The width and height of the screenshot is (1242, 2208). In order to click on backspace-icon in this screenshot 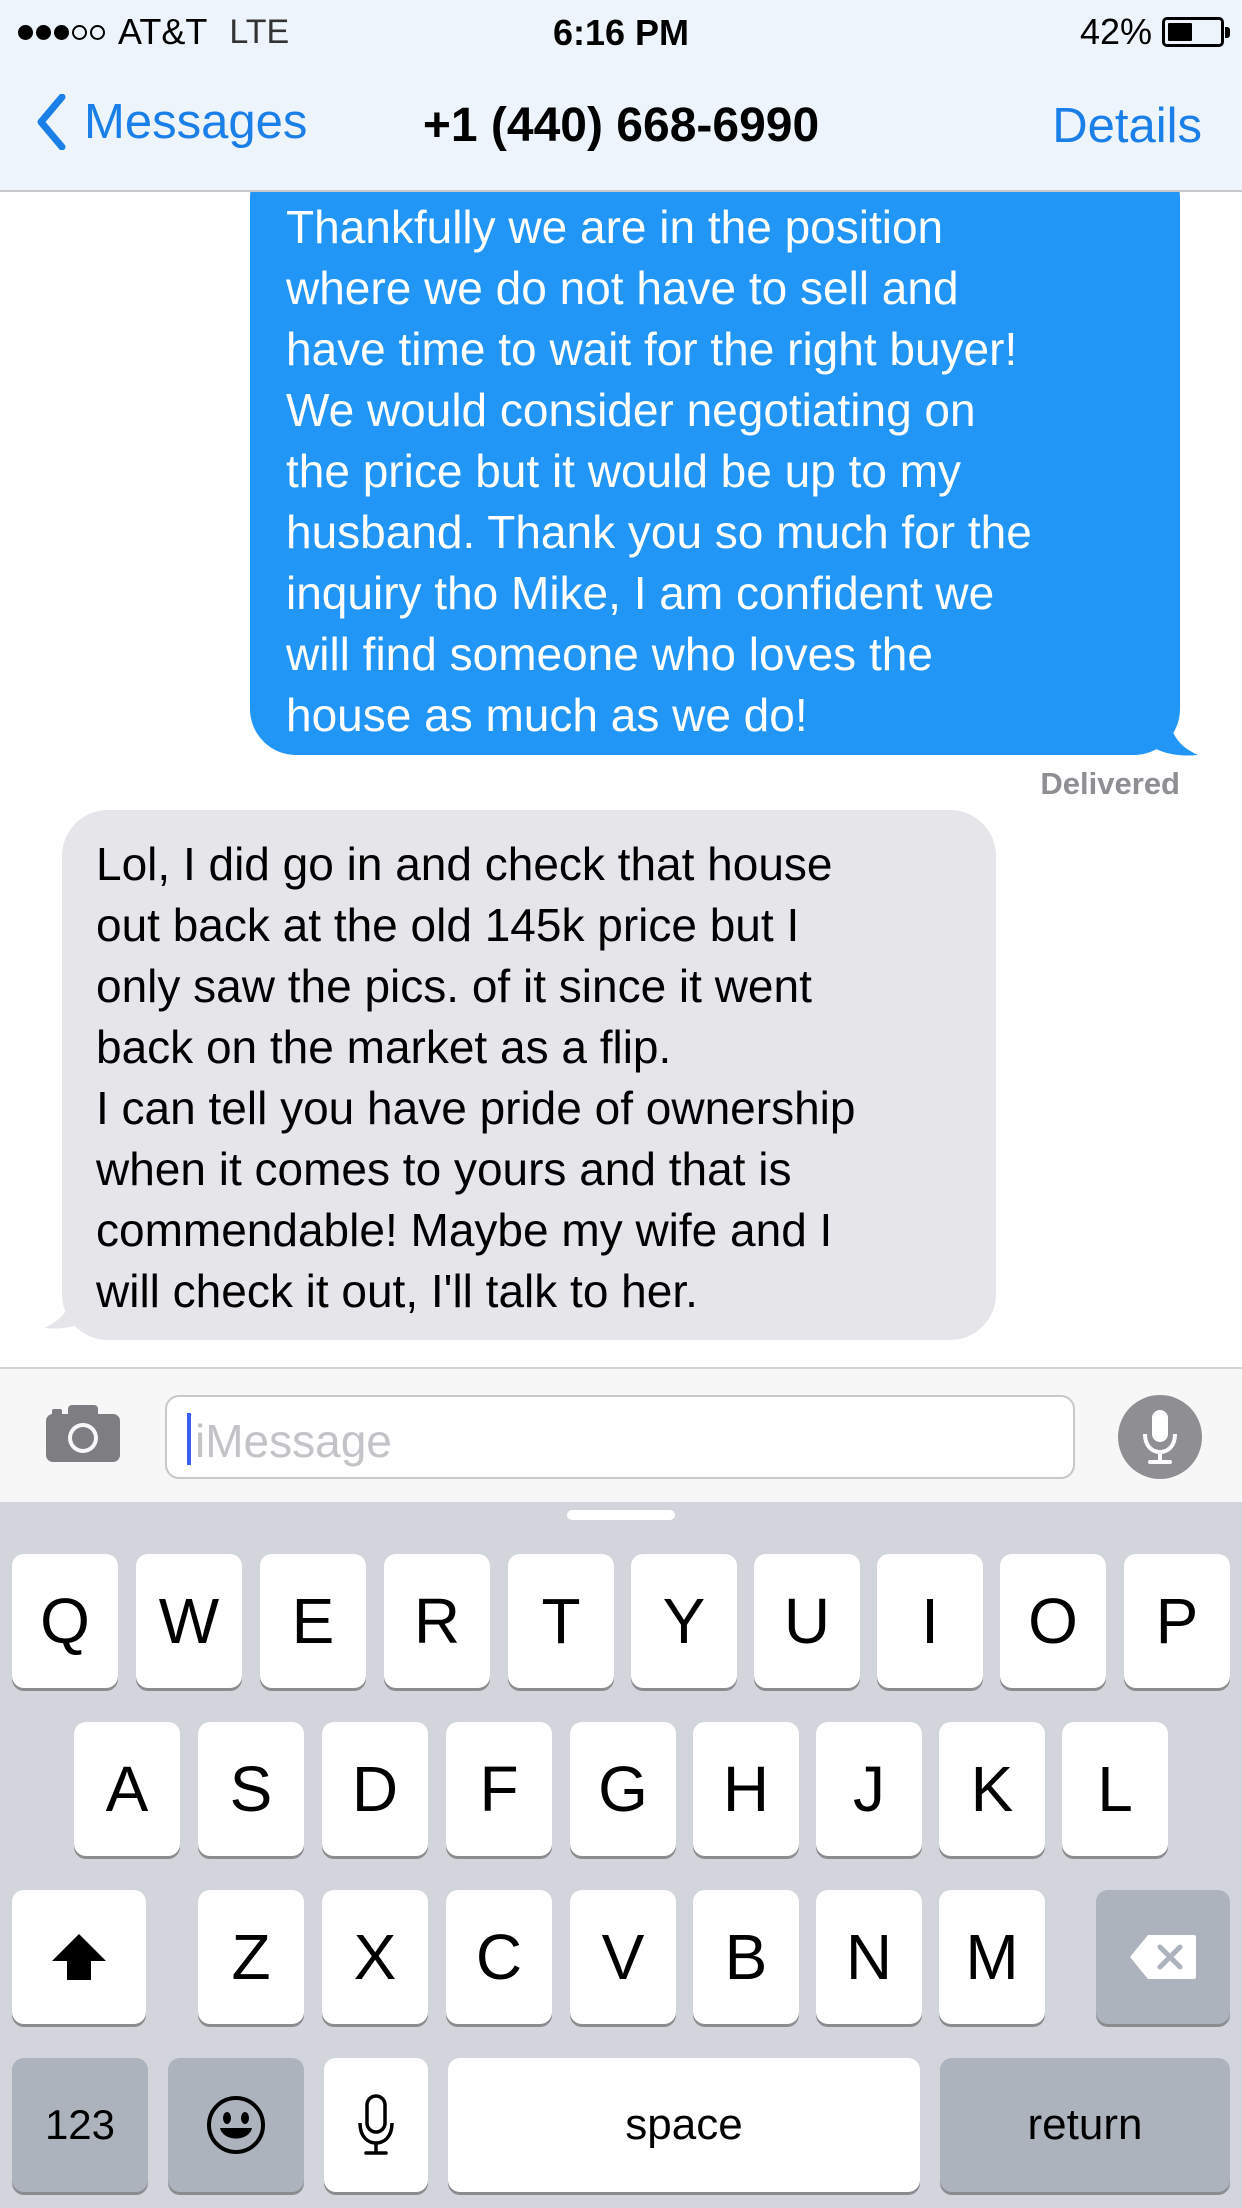, I will do `click(1163, 1957)`.